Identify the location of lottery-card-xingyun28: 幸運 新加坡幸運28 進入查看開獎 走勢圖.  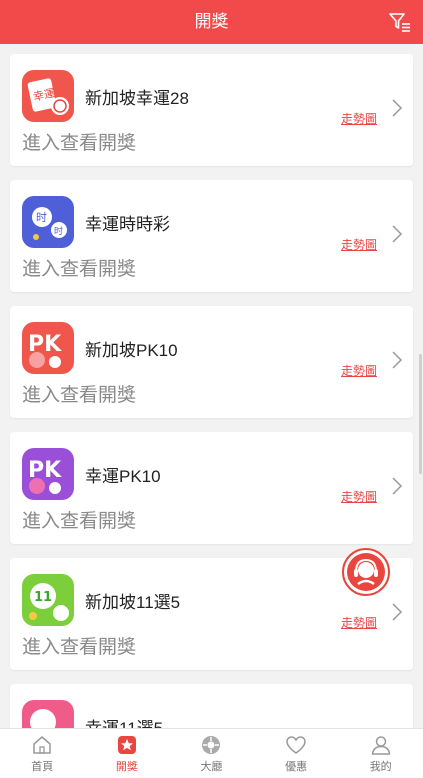
(211, 110).